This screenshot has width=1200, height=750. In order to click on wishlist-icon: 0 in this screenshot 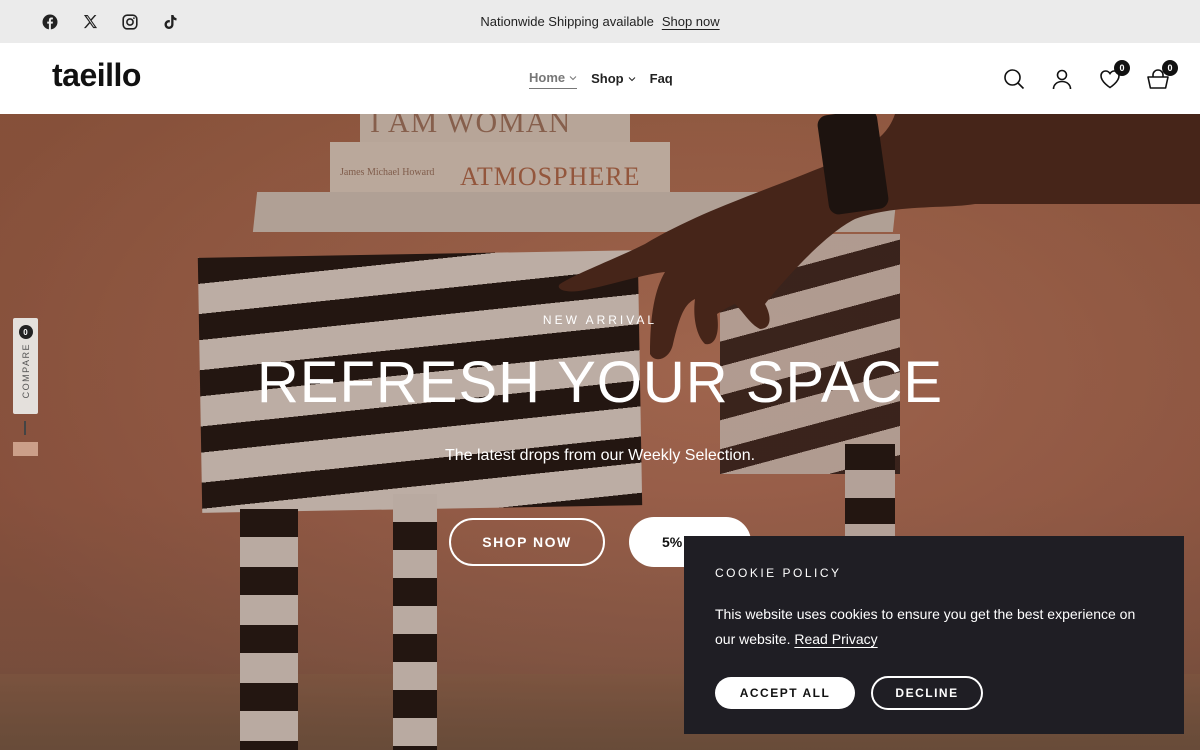, I will do `click(1114, 75)`.